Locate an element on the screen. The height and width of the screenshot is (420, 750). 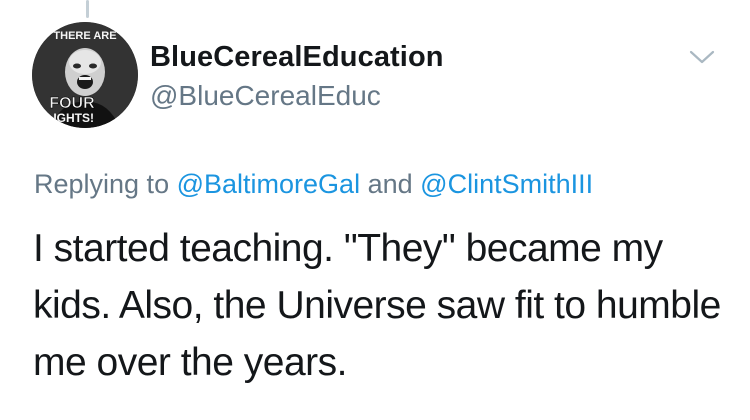
author-block: BlueCerealEducation @BlueCerealEduc is located at coordinates (297, 76).